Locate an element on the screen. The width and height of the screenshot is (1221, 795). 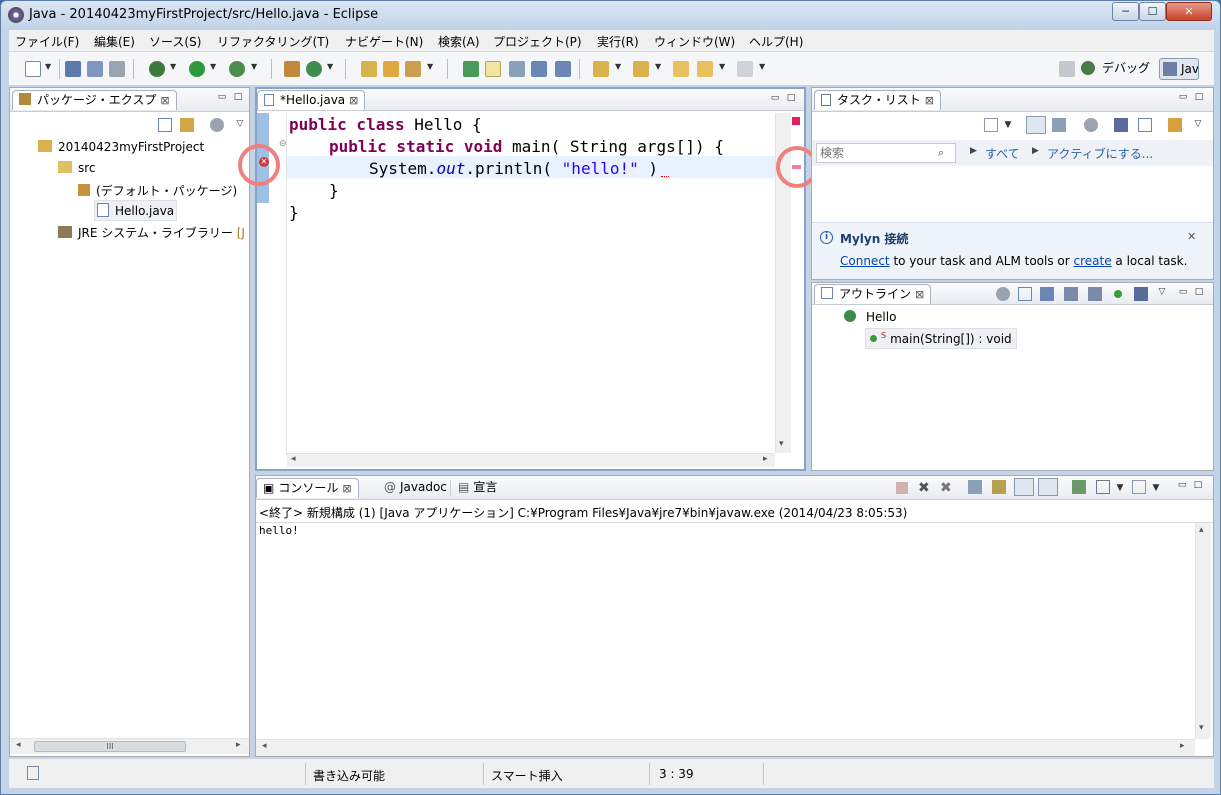
tab-outline: アウトライン ⊠ is located at coordinates (873, 294).